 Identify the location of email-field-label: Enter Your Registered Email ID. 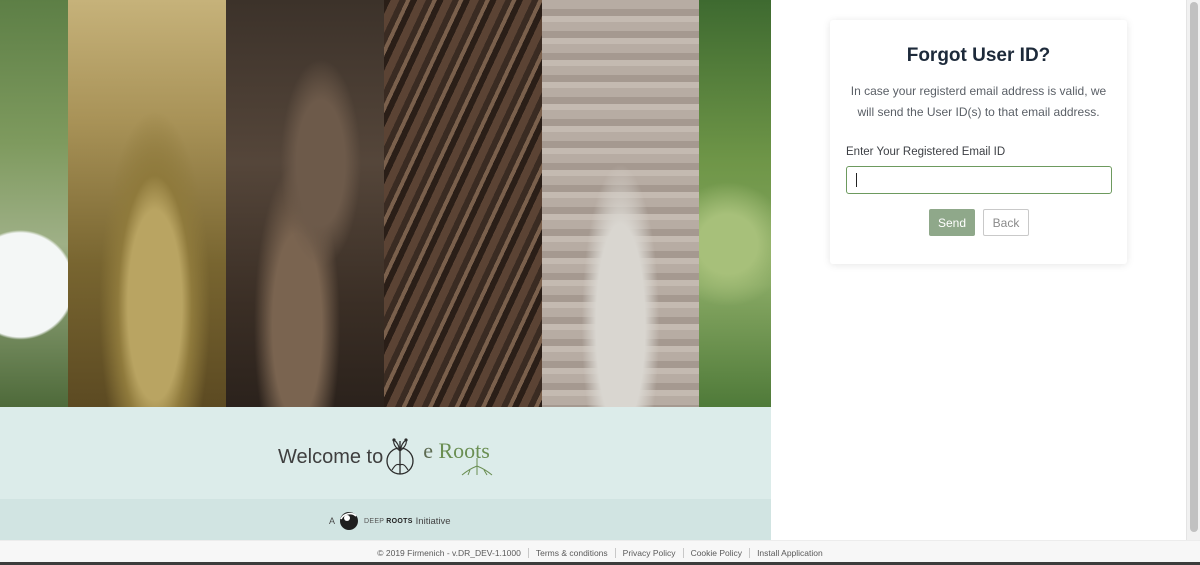
(926, 152).